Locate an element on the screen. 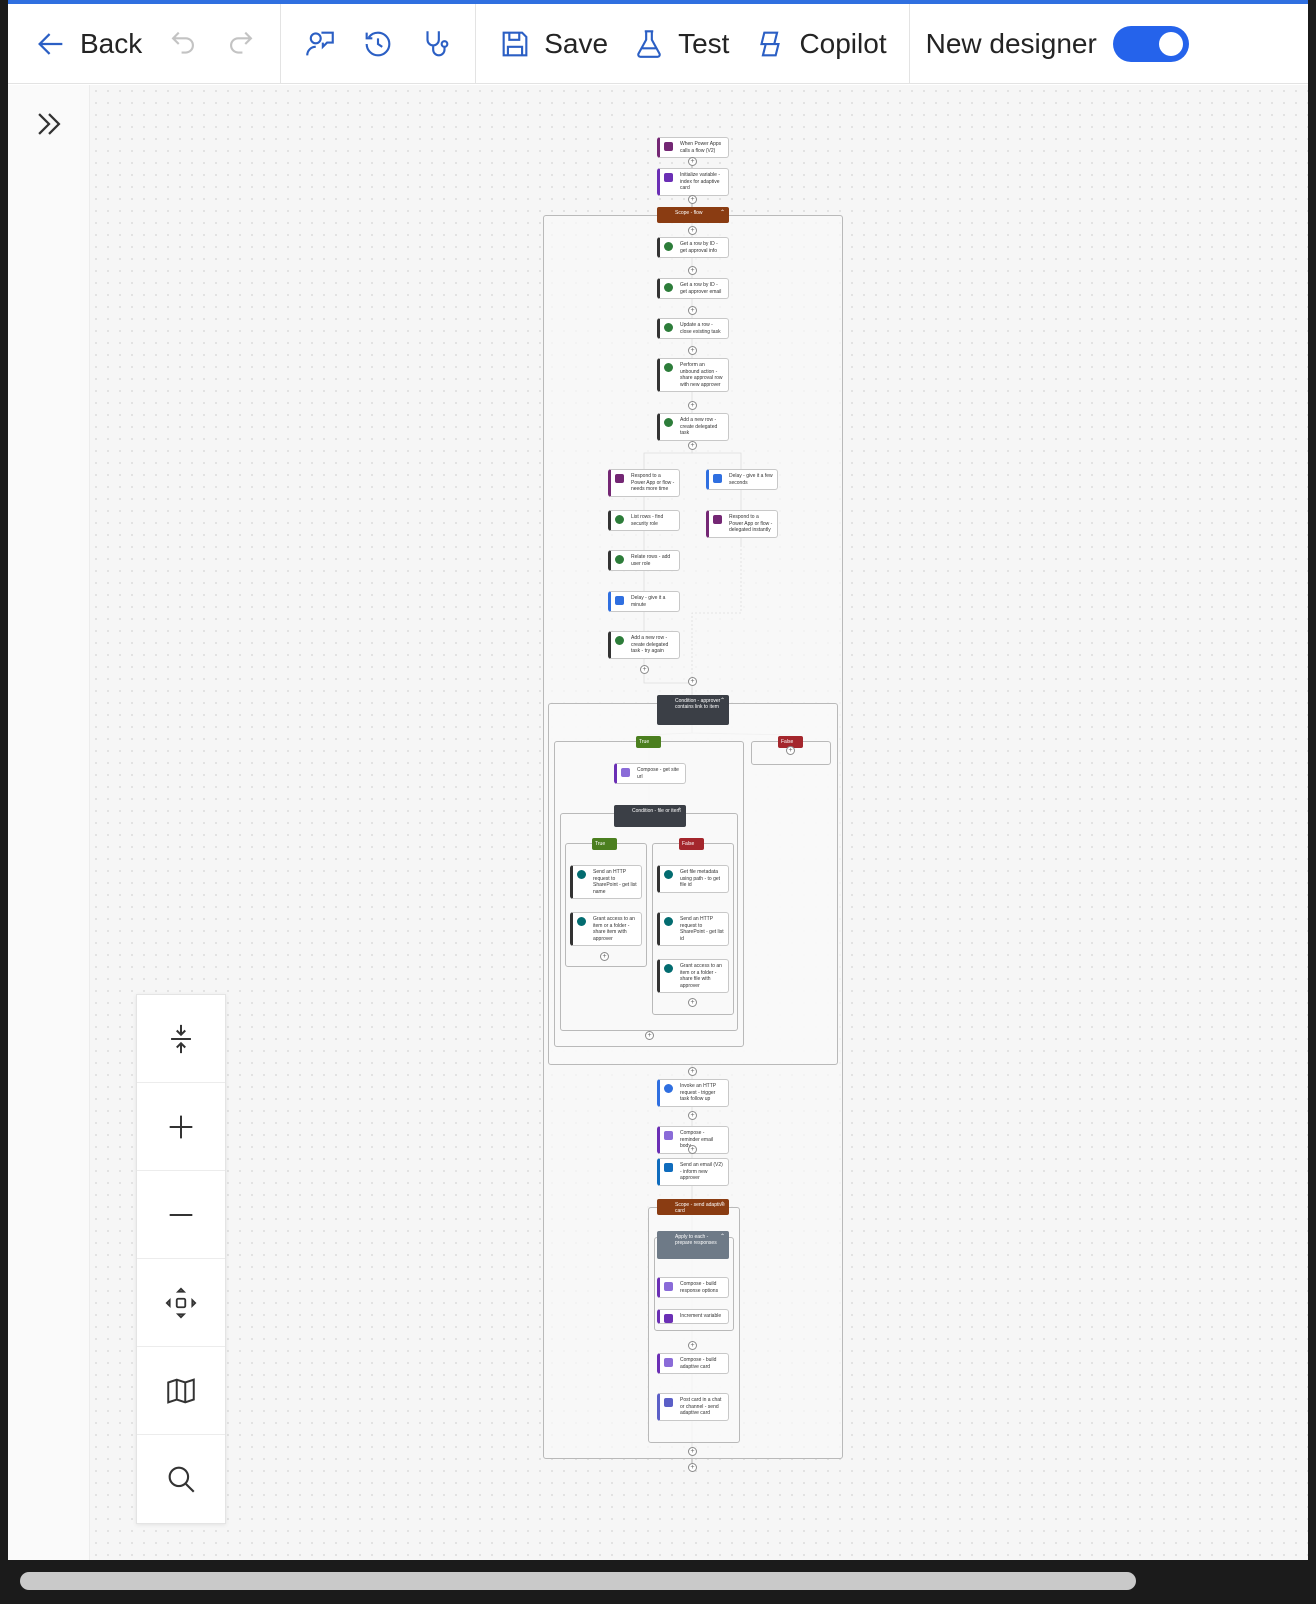  zoom-out-button is located at coordinates (181, 1215).